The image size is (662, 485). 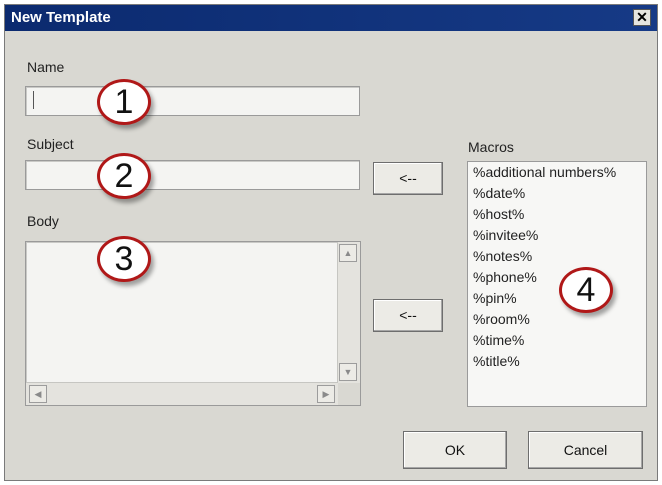 I want to click on title-bar: New Template ✕, so click(x=331, y=18).